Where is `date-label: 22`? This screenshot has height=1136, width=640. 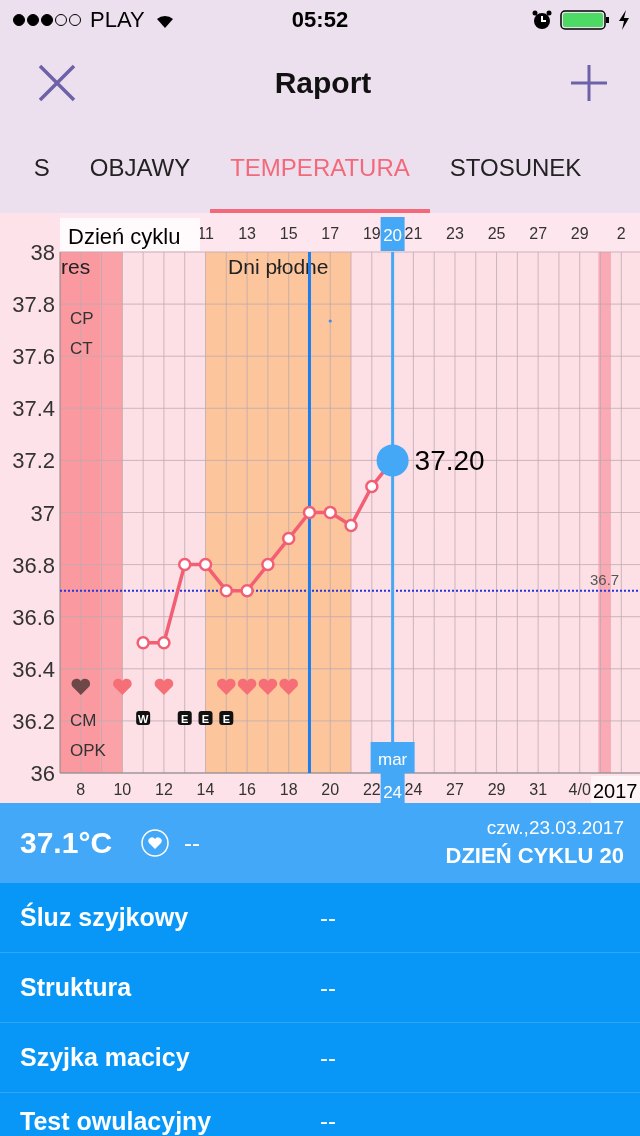 date-label: 22 is located at coordinates (371, 789).